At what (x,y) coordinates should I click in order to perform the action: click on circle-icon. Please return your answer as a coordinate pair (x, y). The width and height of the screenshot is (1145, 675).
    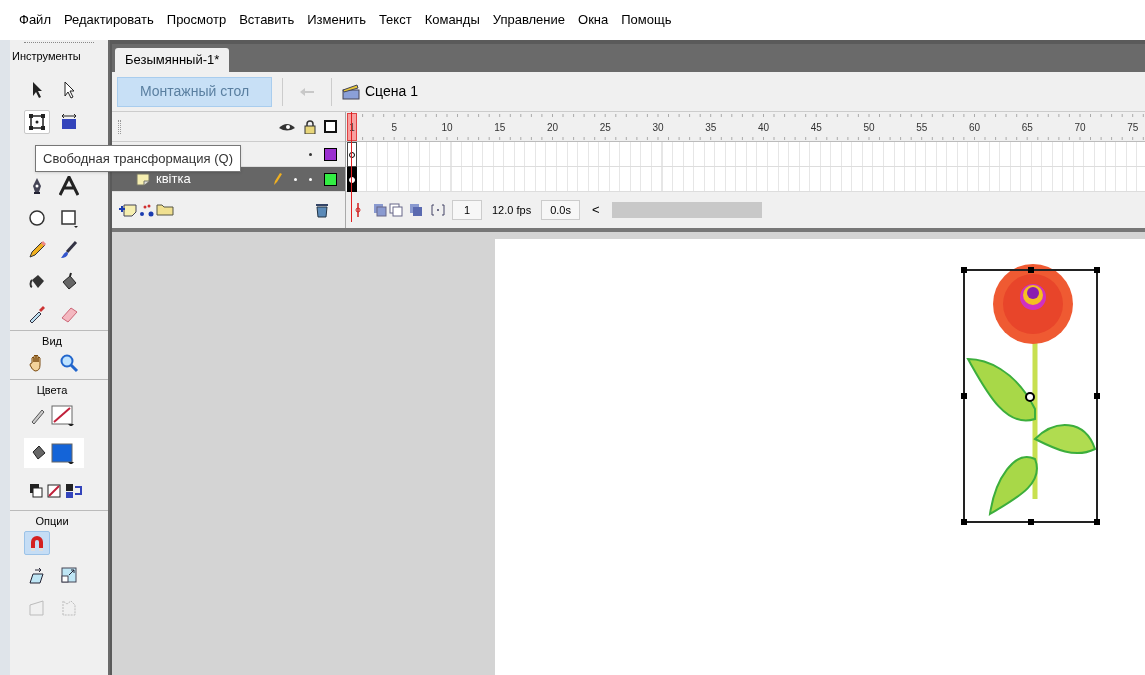
    Looking at the image, I should click on (37, 218).